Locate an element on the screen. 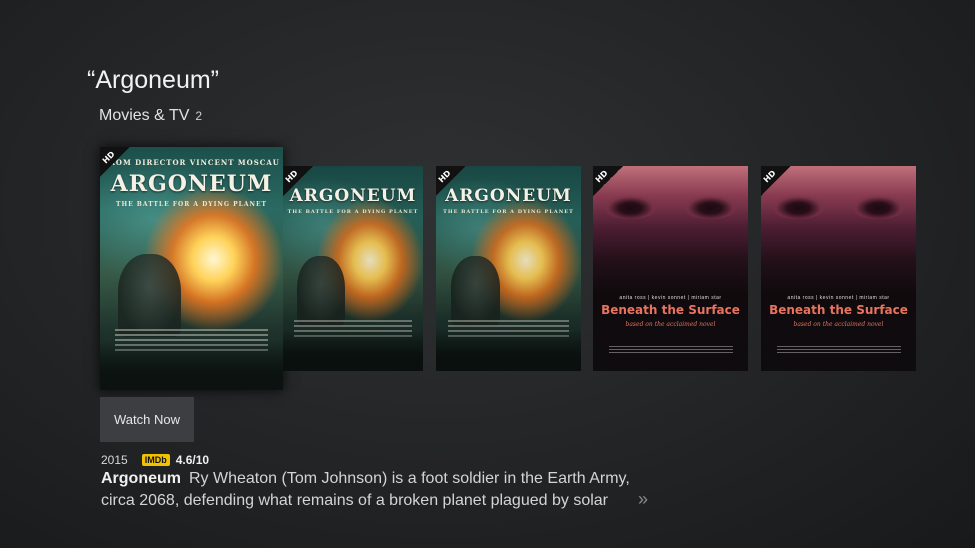 The width and height of the screenshot is (975, 548). description-title: Argoneum is located at coordinates (141, 478).